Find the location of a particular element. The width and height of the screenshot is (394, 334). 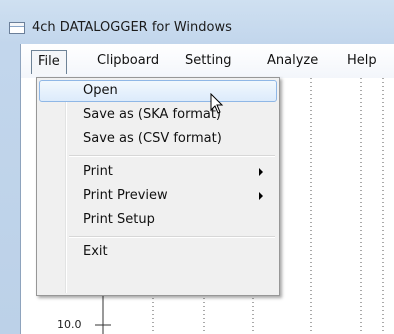

y-tick-label: 10.0 is located at coordinates (69, 324).